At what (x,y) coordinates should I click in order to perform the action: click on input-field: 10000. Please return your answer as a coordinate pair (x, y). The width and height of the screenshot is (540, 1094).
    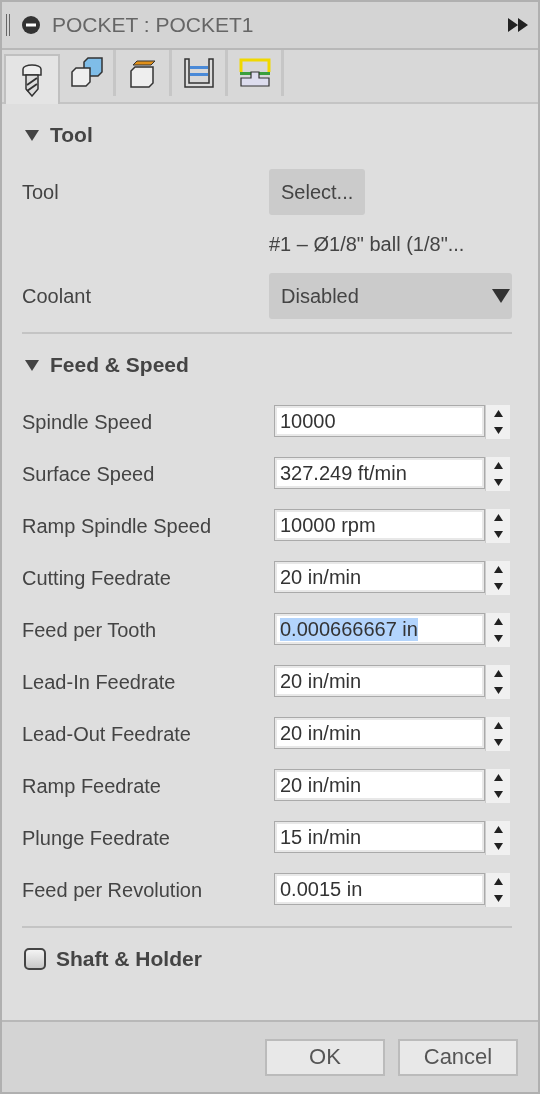
    Looking at the image, I should click on (379, 421).